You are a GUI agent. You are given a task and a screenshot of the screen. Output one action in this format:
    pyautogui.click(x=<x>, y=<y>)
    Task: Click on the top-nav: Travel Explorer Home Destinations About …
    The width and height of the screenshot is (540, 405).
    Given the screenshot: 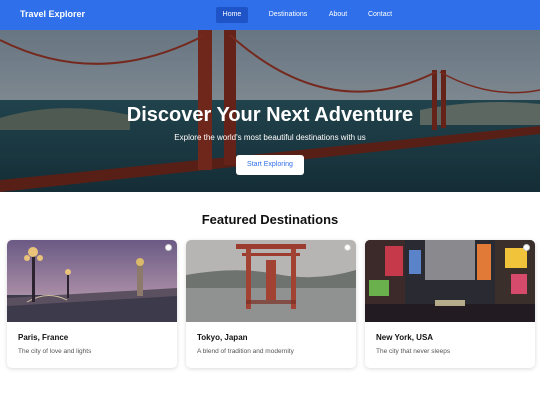 What is the action you would take?
    pyautogui.click(x=270, y=15)
    